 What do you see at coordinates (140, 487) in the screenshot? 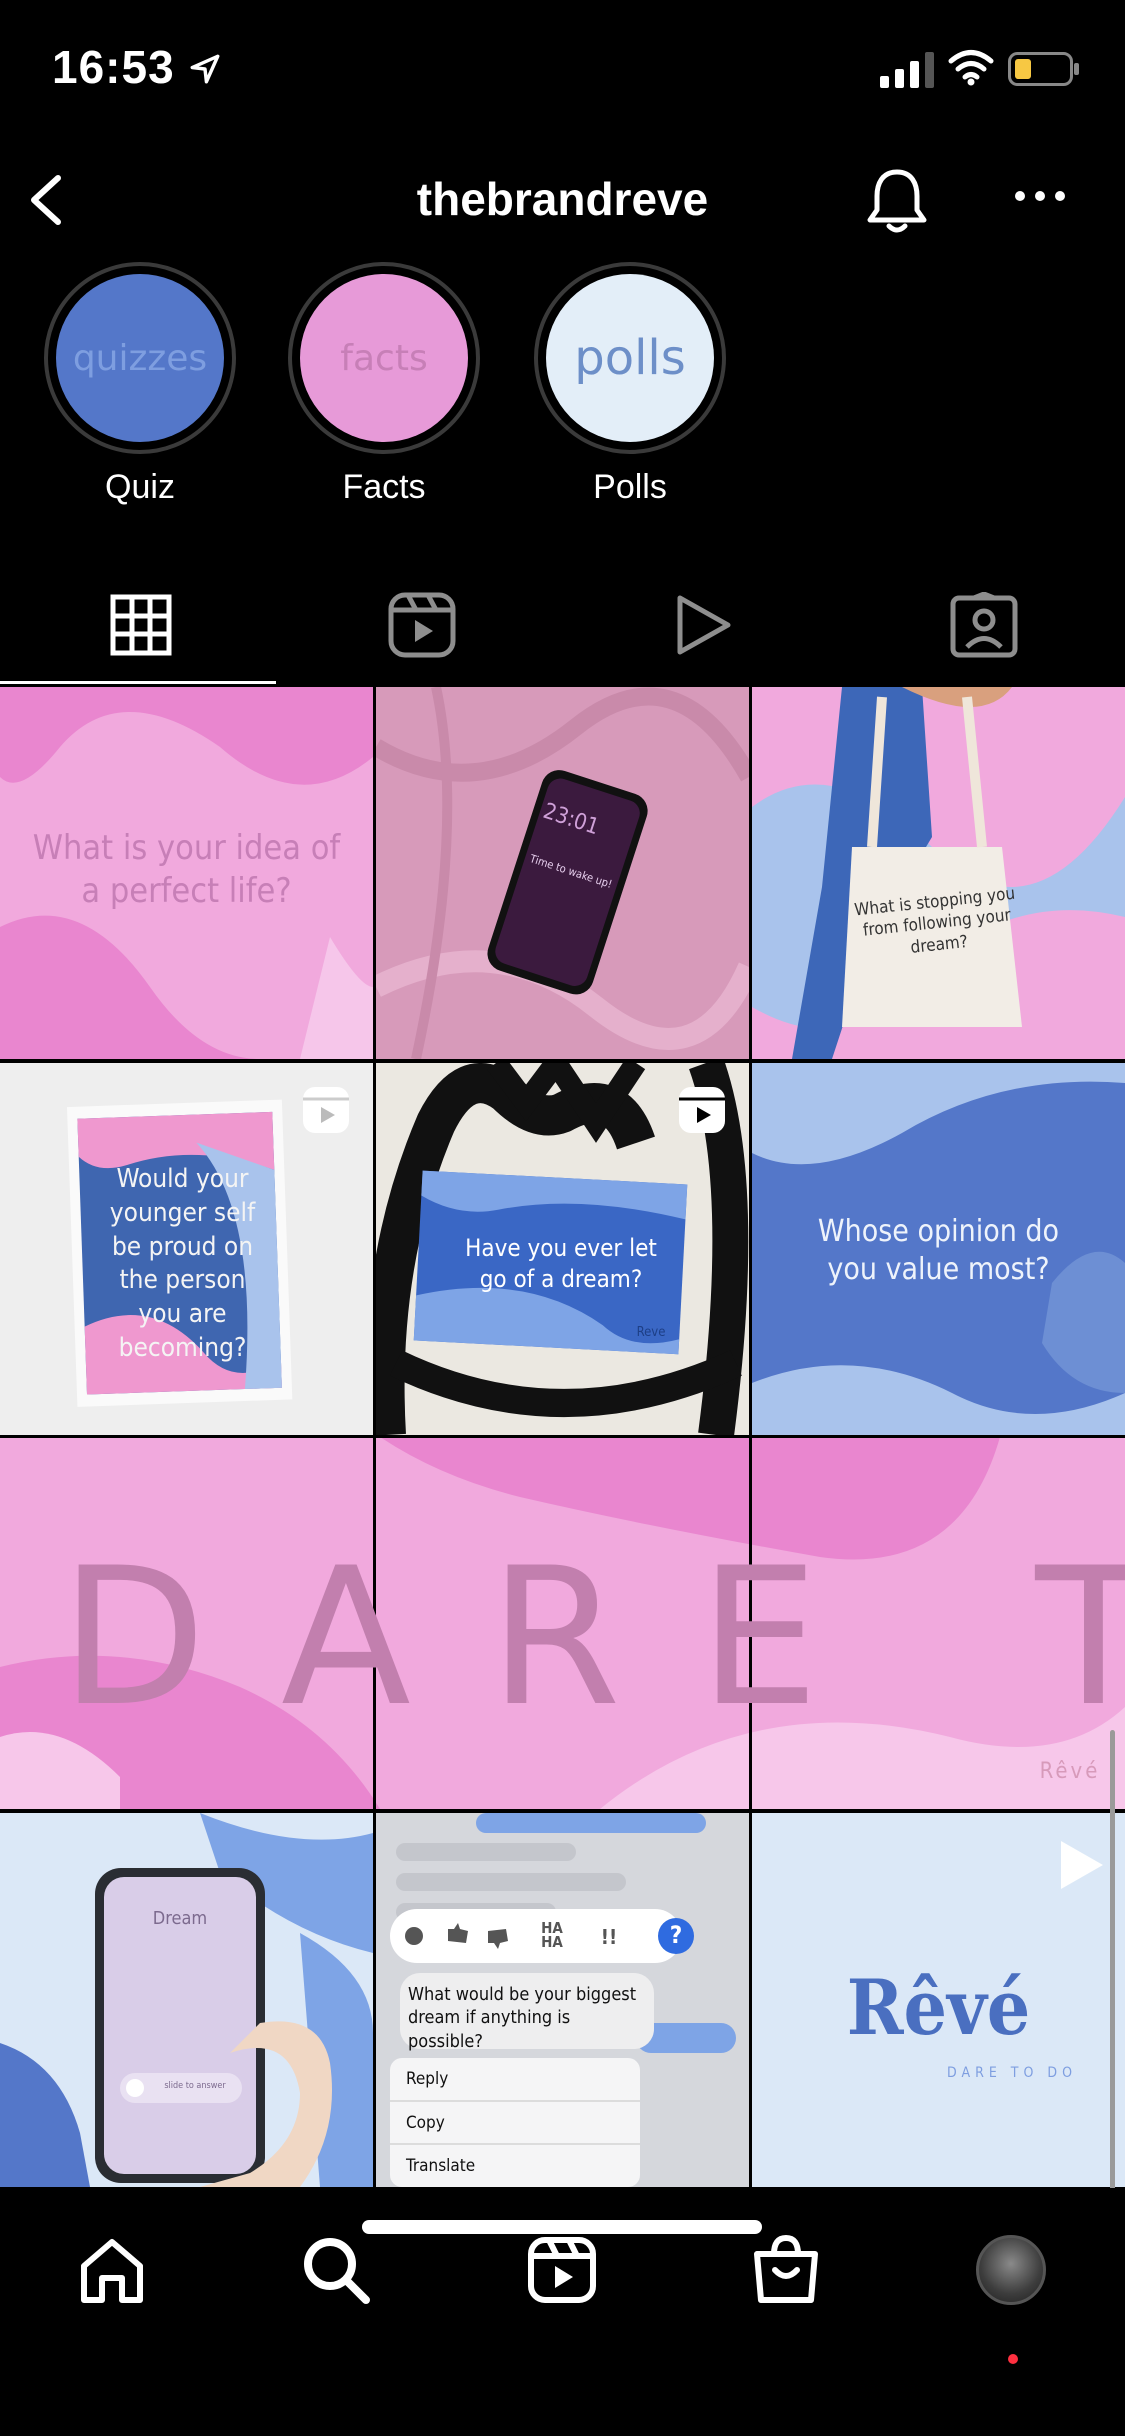
I see `highlight-label: Quiz` at bounding box center [140, 487].